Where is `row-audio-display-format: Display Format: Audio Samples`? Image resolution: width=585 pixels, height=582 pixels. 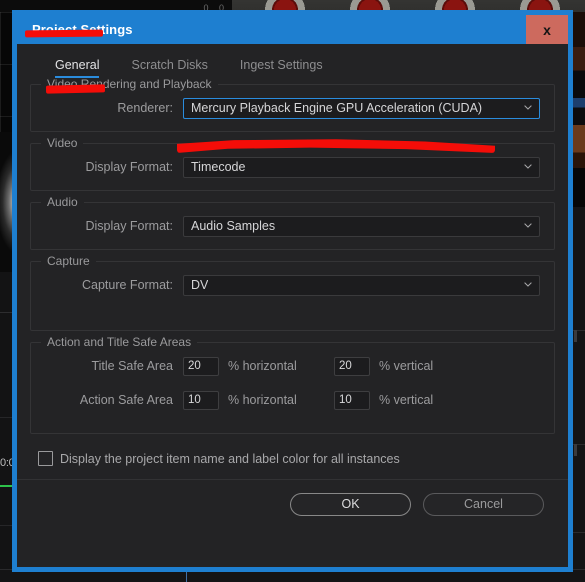 row-audio-display-format: Display Format: Audio Samples is located at coordinates (292, 226).